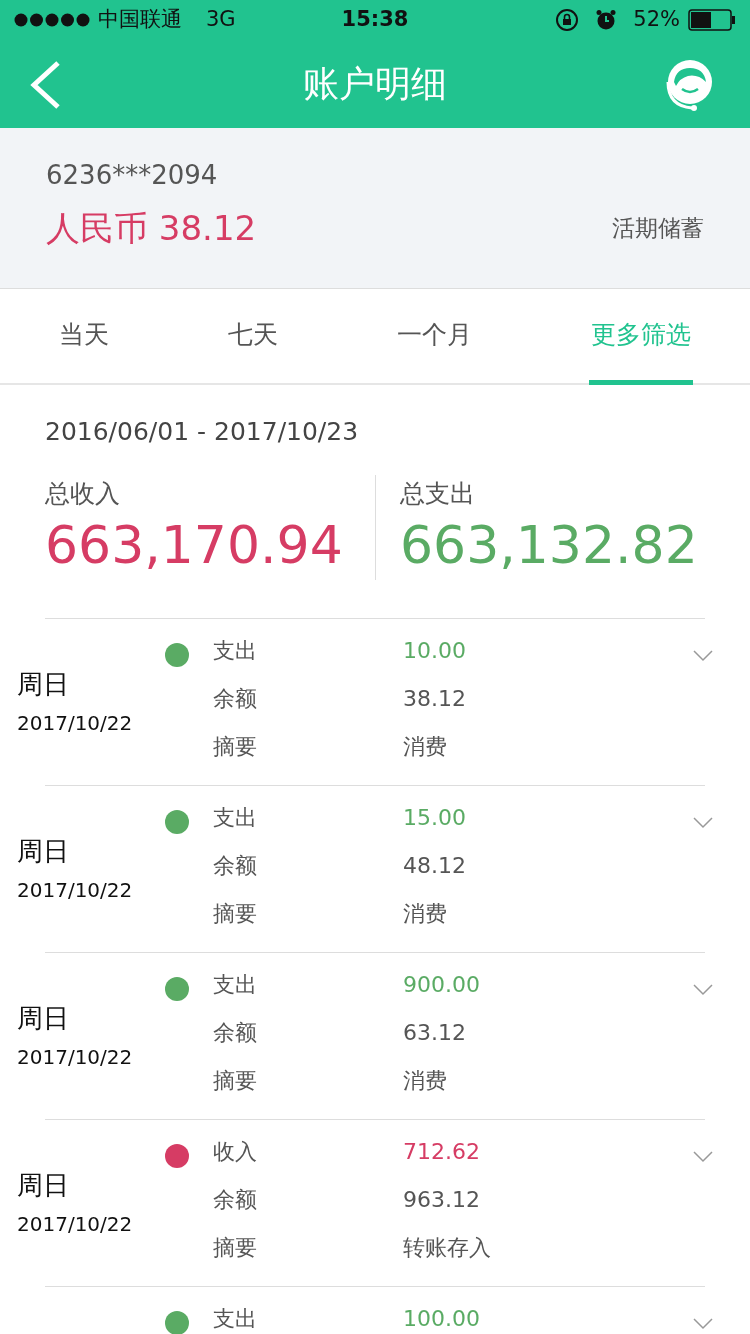 This screenshot has width=750, height=1334. I want to click on income-label: 总收入, so click(83, 493).